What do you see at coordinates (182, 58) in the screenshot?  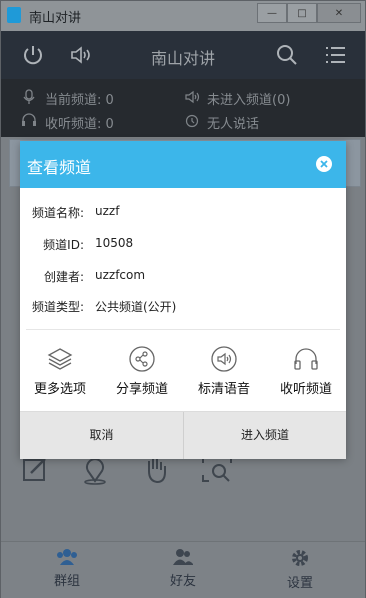 I see `page-title: 南山对讲` at bounding box center [182, 58].